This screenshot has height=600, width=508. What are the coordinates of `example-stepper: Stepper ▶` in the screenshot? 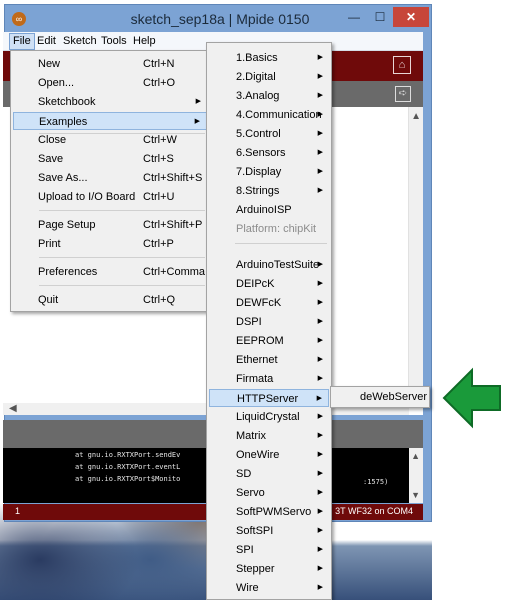 It's located at (269, 569).